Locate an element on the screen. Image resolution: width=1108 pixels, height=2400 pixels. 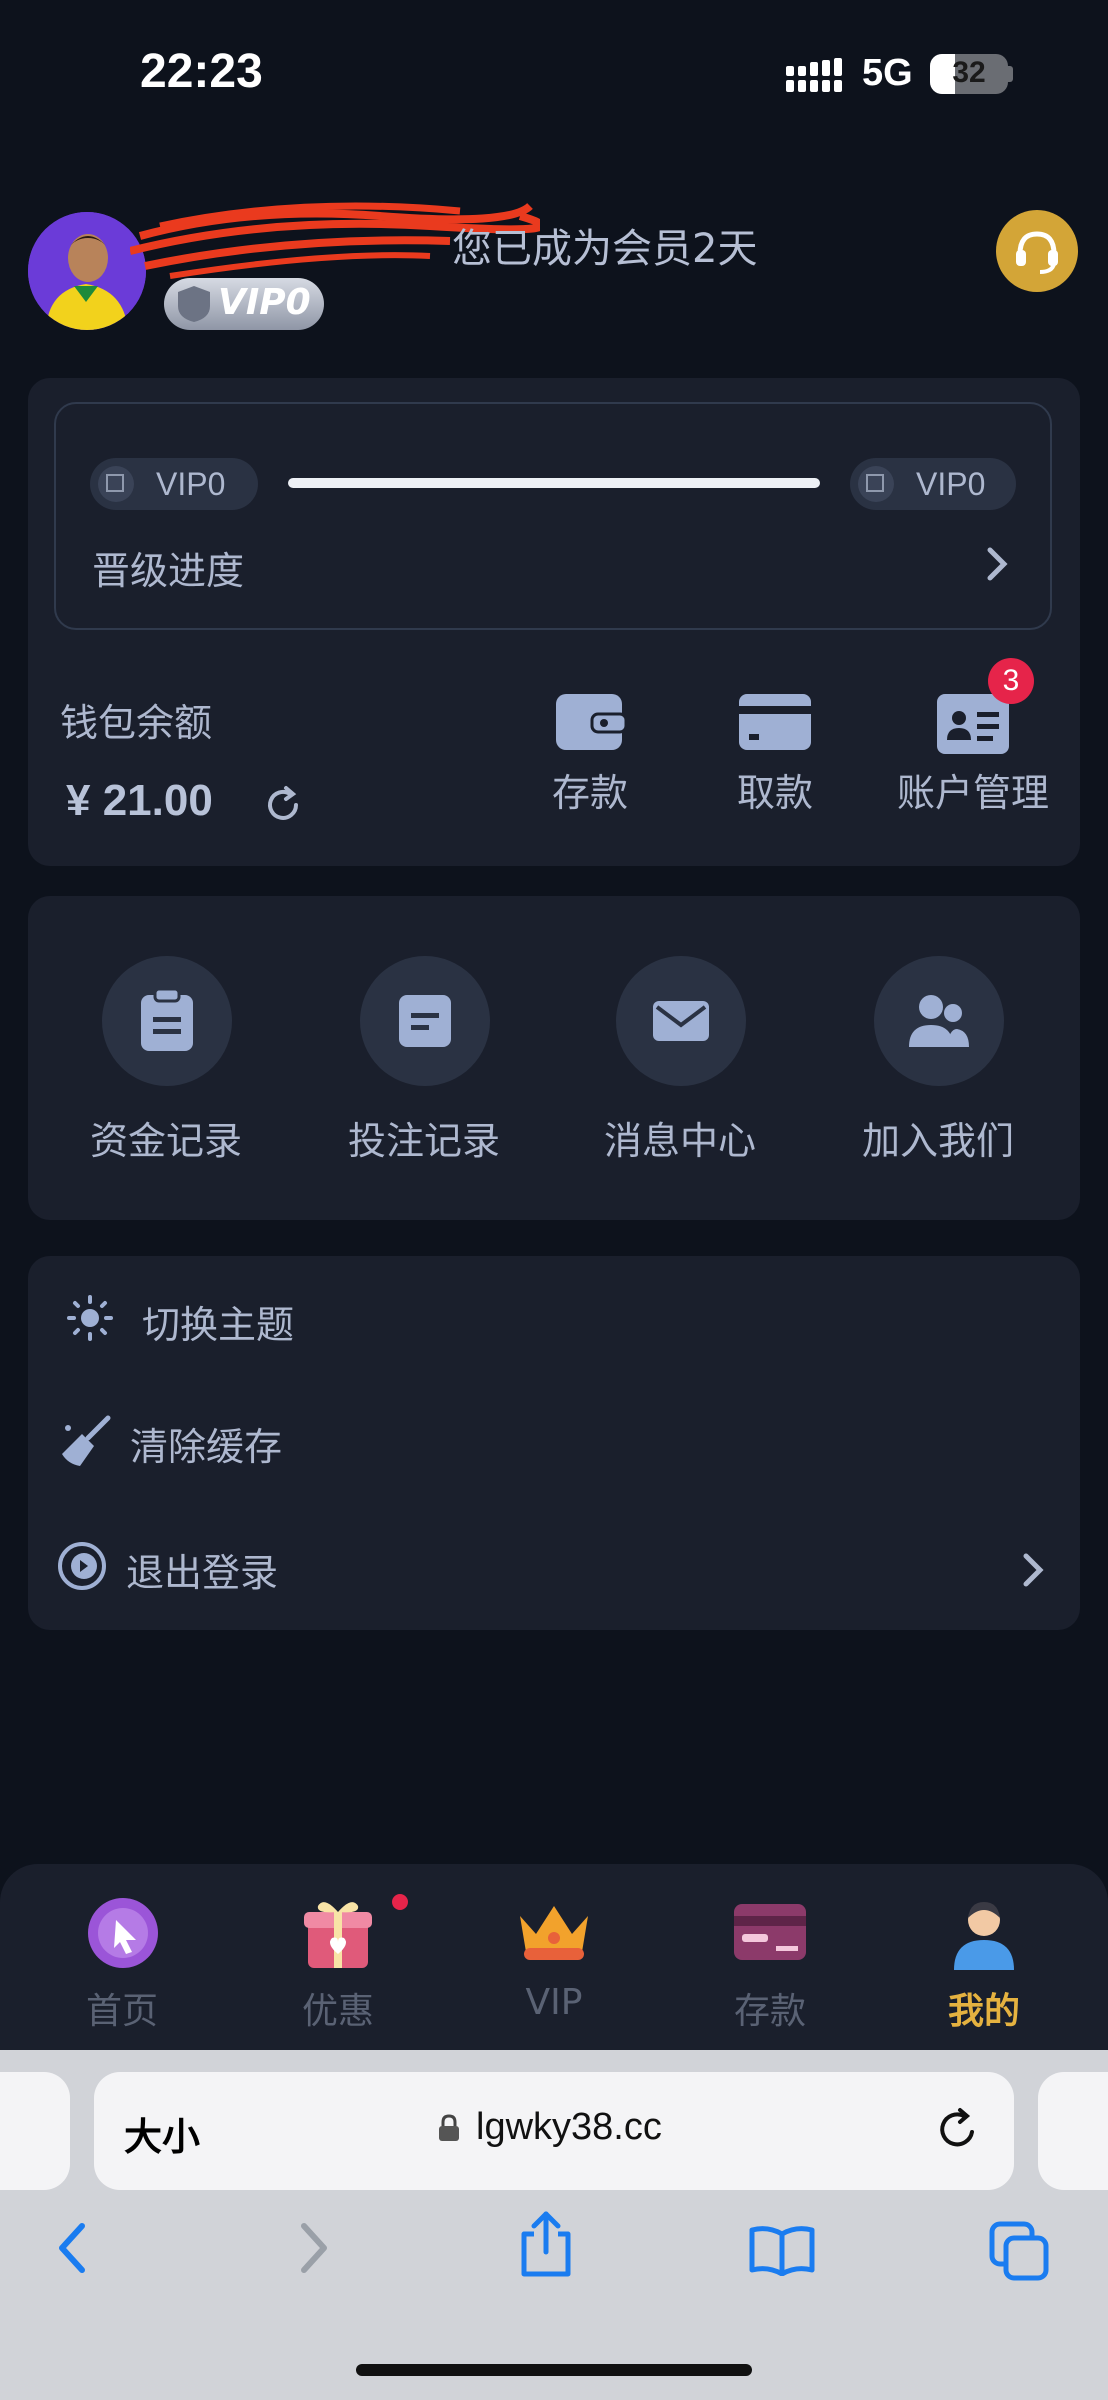
logout-item: 退出登录 is located at coordinates (554, 1568).